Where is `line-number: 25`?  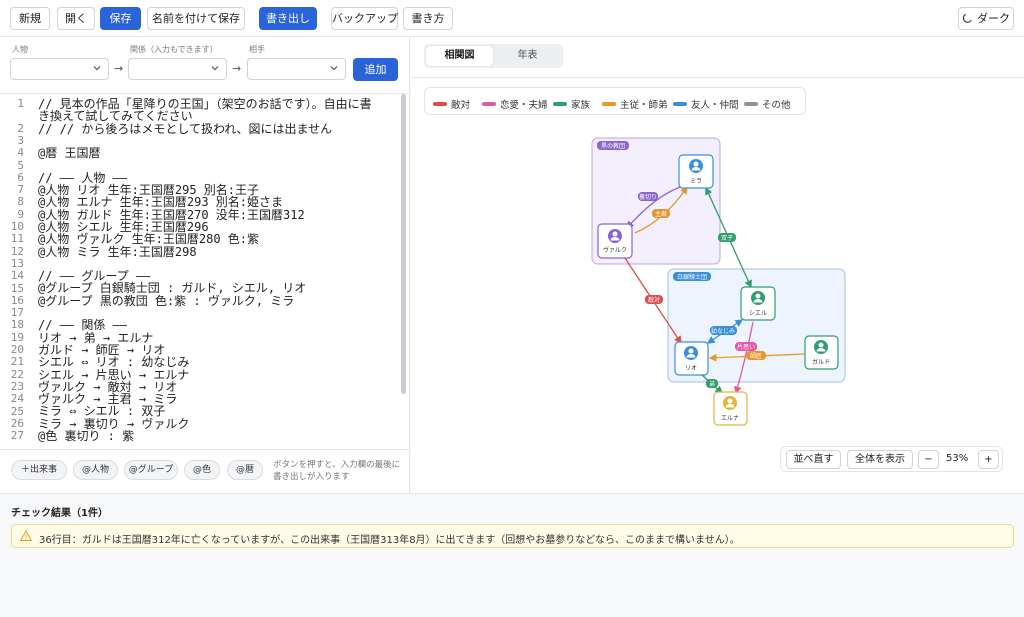
line-number: 25 is located at coordinates (17, 411).